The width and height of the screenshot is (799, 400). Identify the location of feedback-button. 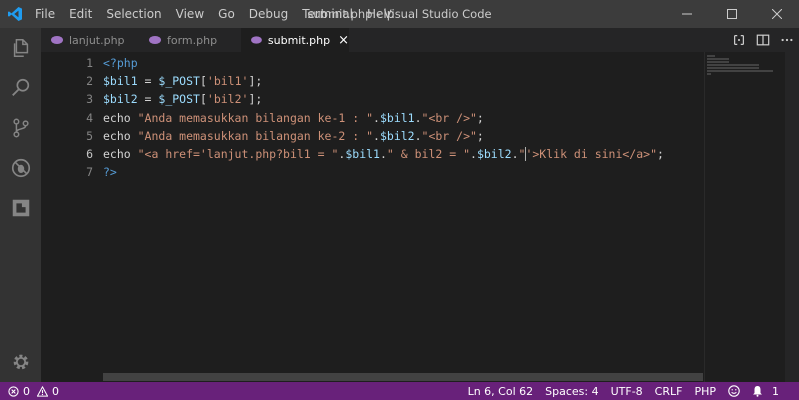
(734, 391).